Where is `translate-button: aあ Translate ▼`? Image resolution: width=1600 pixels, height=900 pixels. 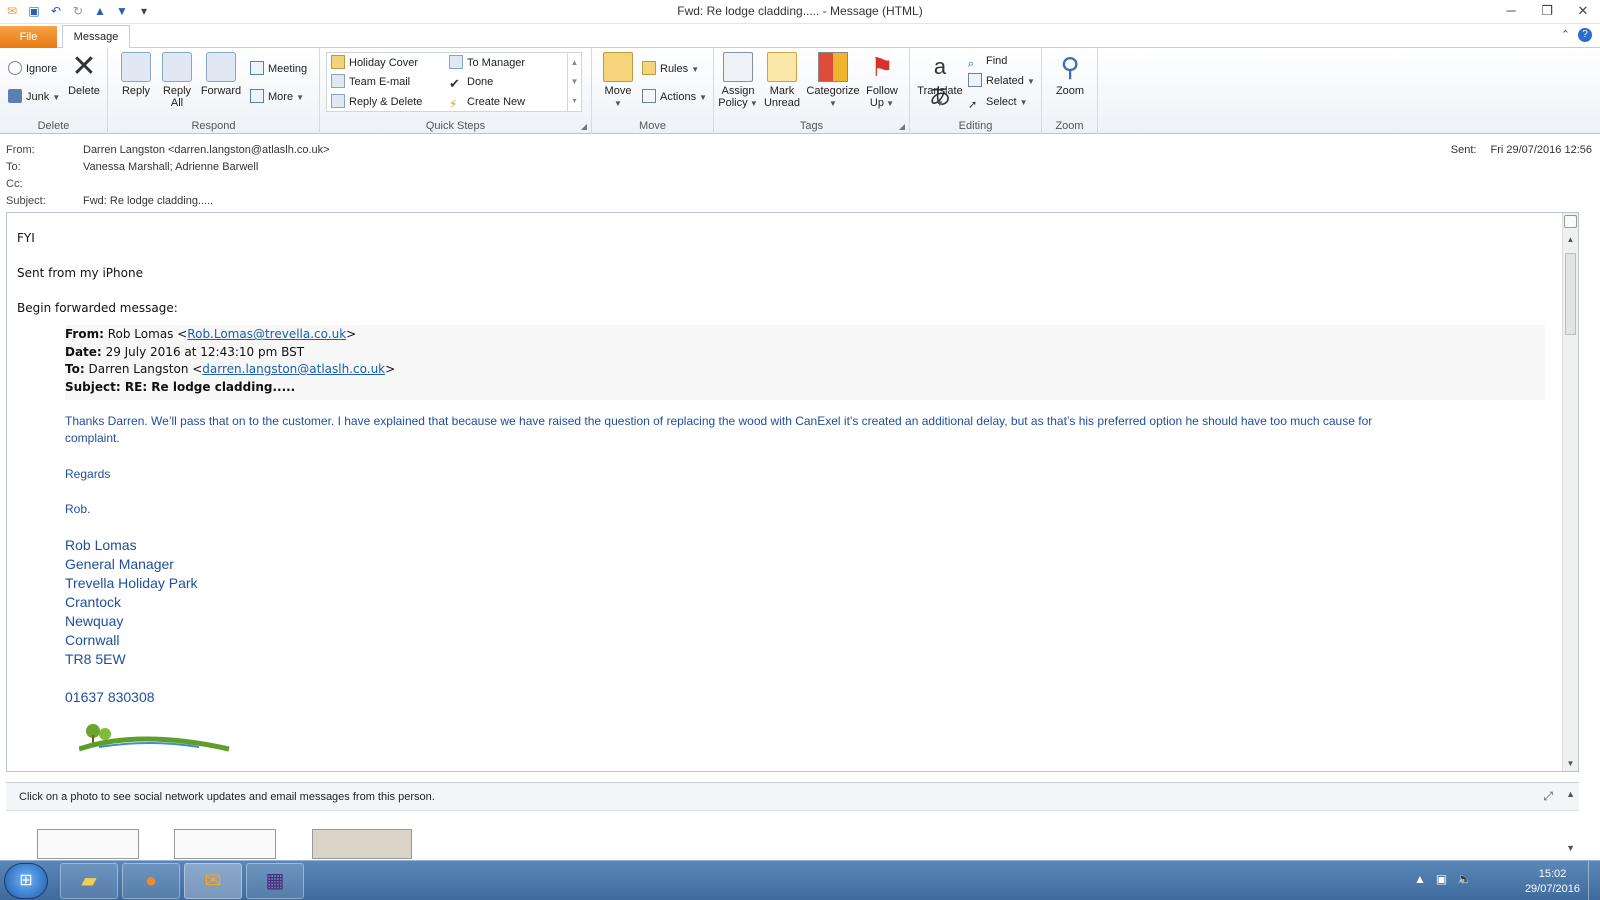 translate-button: aあ Translate ▼ is located at coordinates (940, 81).